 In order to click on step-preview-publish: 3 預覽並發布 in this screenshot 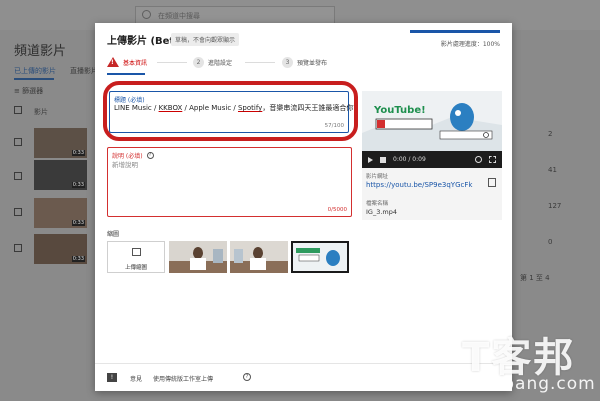, I will do `click(304, 62)`.